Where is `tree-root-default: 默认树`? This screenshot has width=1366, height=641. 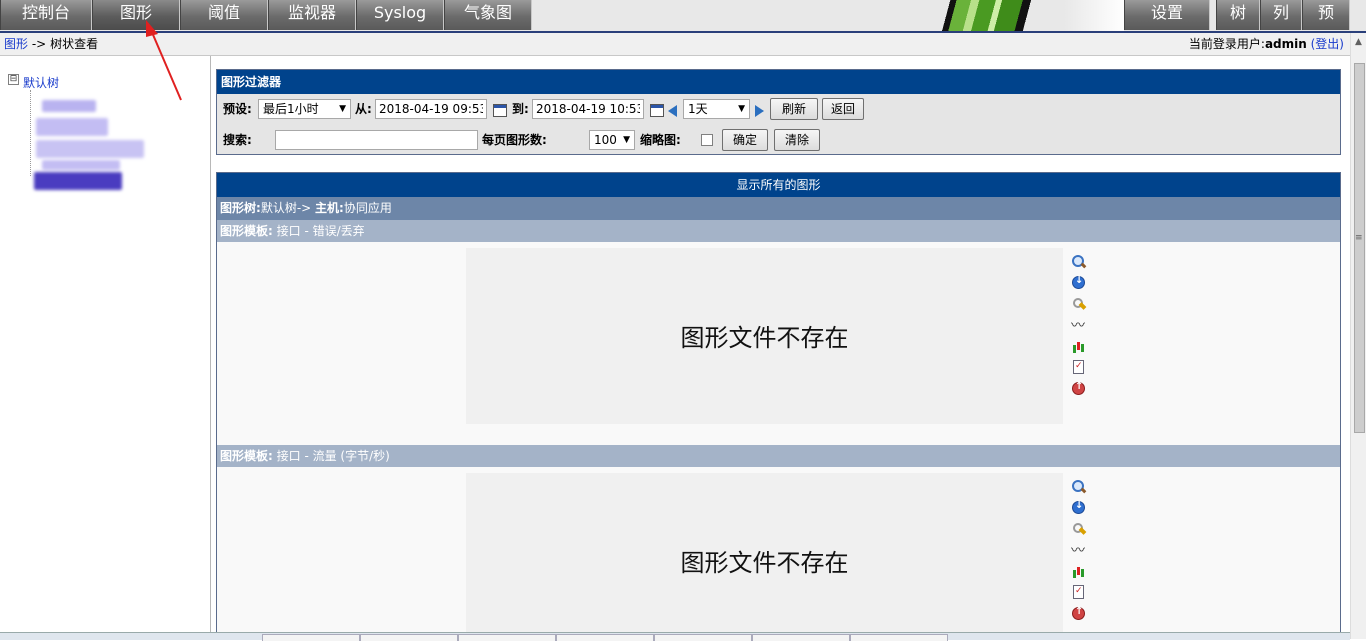
tree-root-default: 默认树 is located at coordinates (41, 82).